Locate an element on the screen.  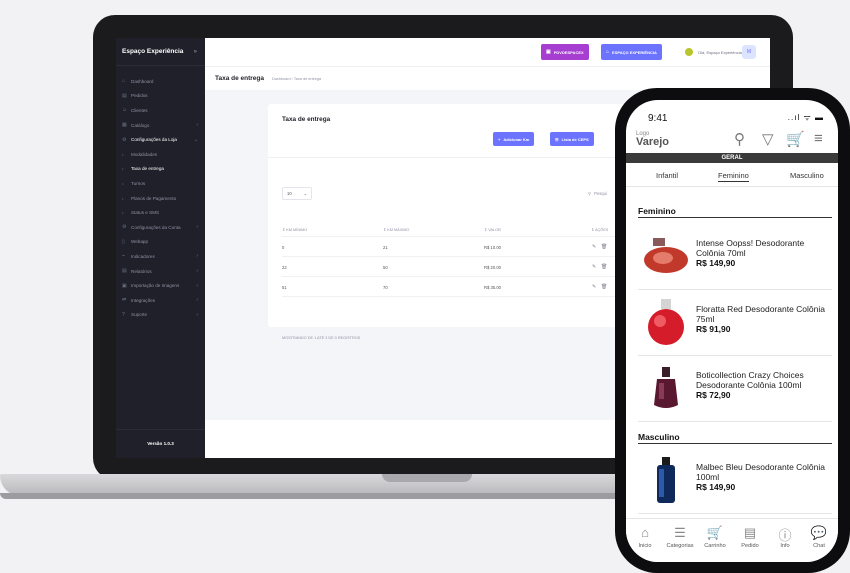
cell-km-max: 21 is located at coordinates (385, 247).